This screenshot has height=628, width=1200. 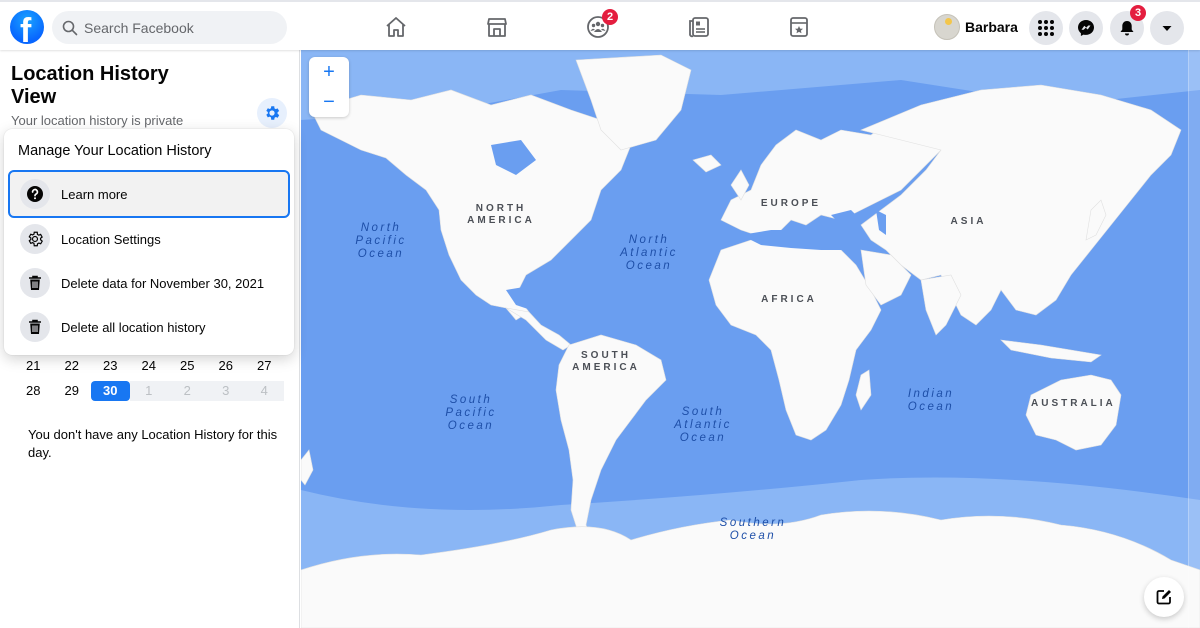 I want to click on messenger-icon, so click(x=1086, y=28).